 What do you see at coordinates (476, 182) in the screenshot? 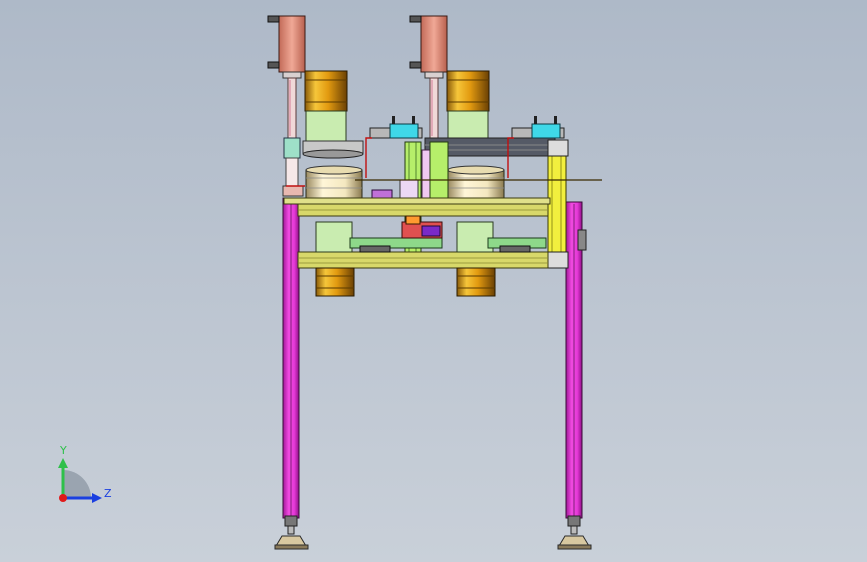
I see `right-roller-drum` at bounding box center [476, 182].